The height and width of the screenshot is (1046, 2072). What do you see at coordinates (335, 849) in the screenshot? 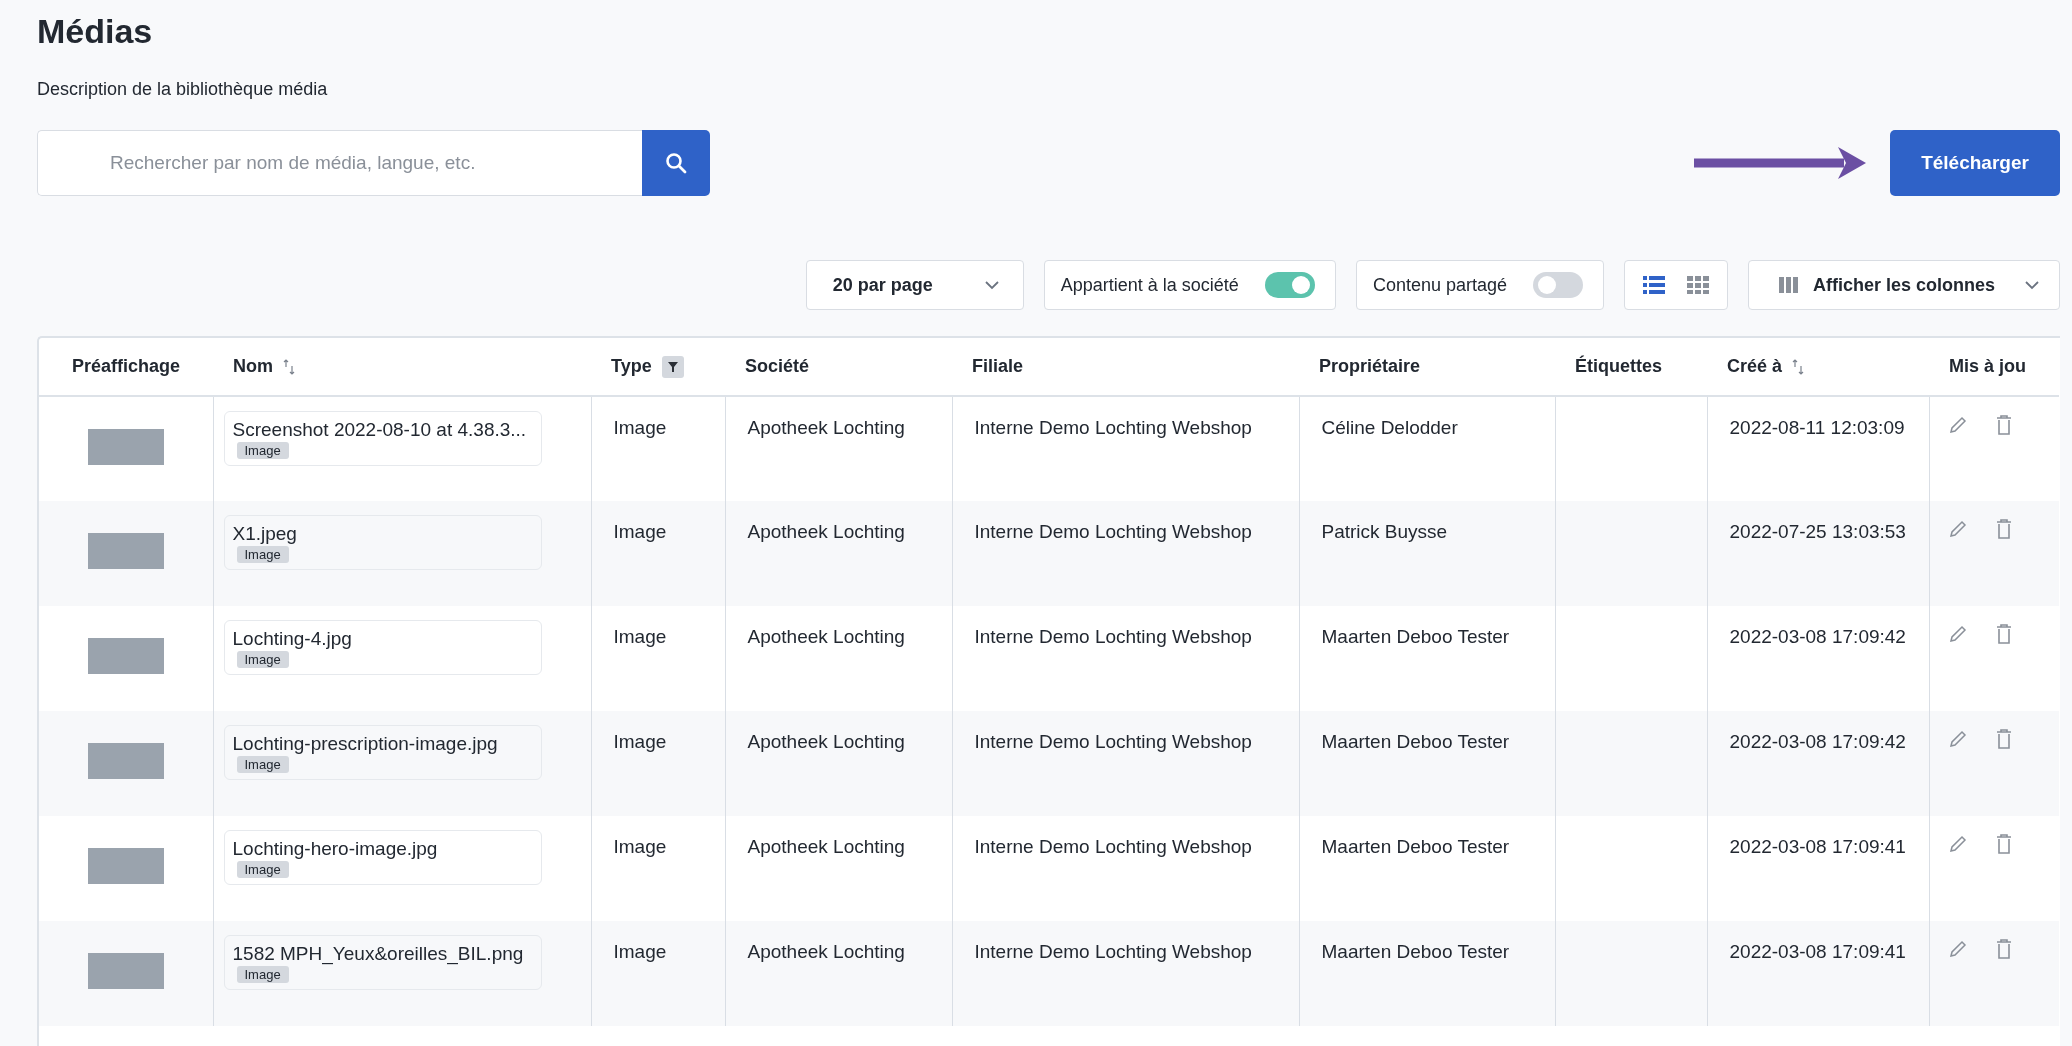
I see `file-name: Lochting-hero-image.jpg` at bounding box center [335, 849].